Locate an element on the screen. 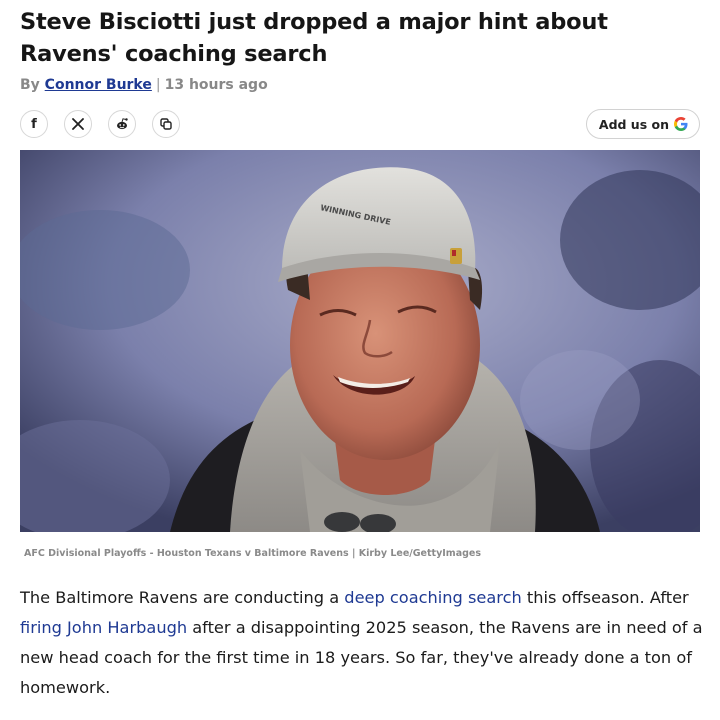  share-reddit-button is located at coordinates (122, 124).